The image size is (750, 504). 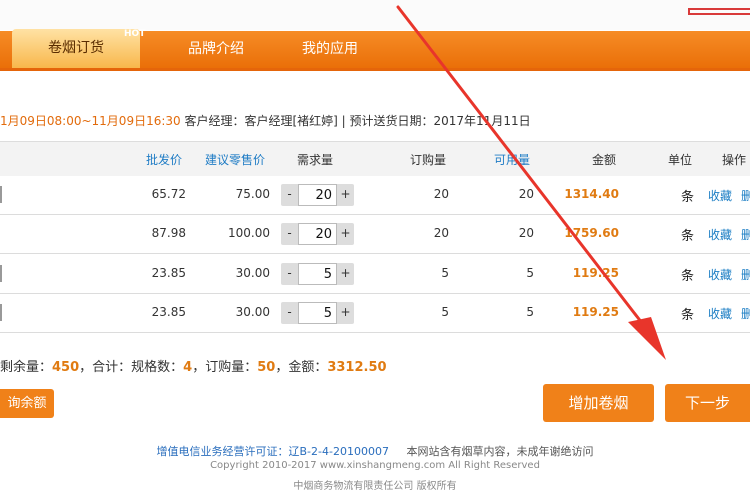 What do you see at coordinates (512, 159) in the screenshot?
I see `col-available: 可用量` at bounding box center [512, 159].